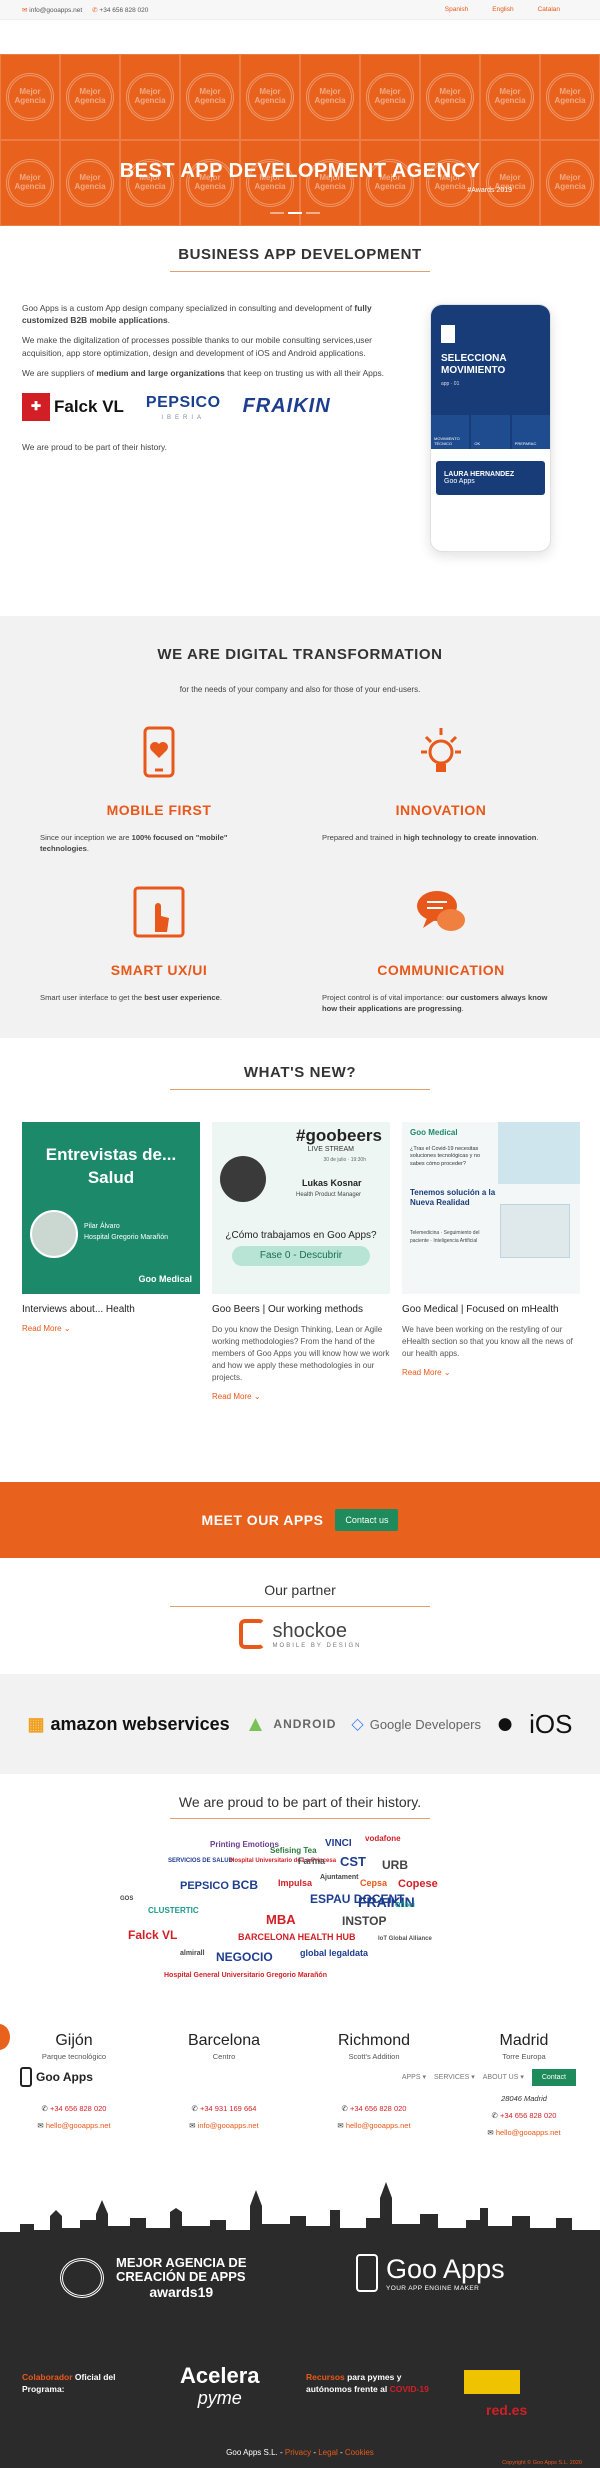 The width and height of the screenshot is (600, 2468). Describe the element at coordinates (52, 10) in the screenshot. I see `topbar-email: ✉ info@gooapps.net` at that location.